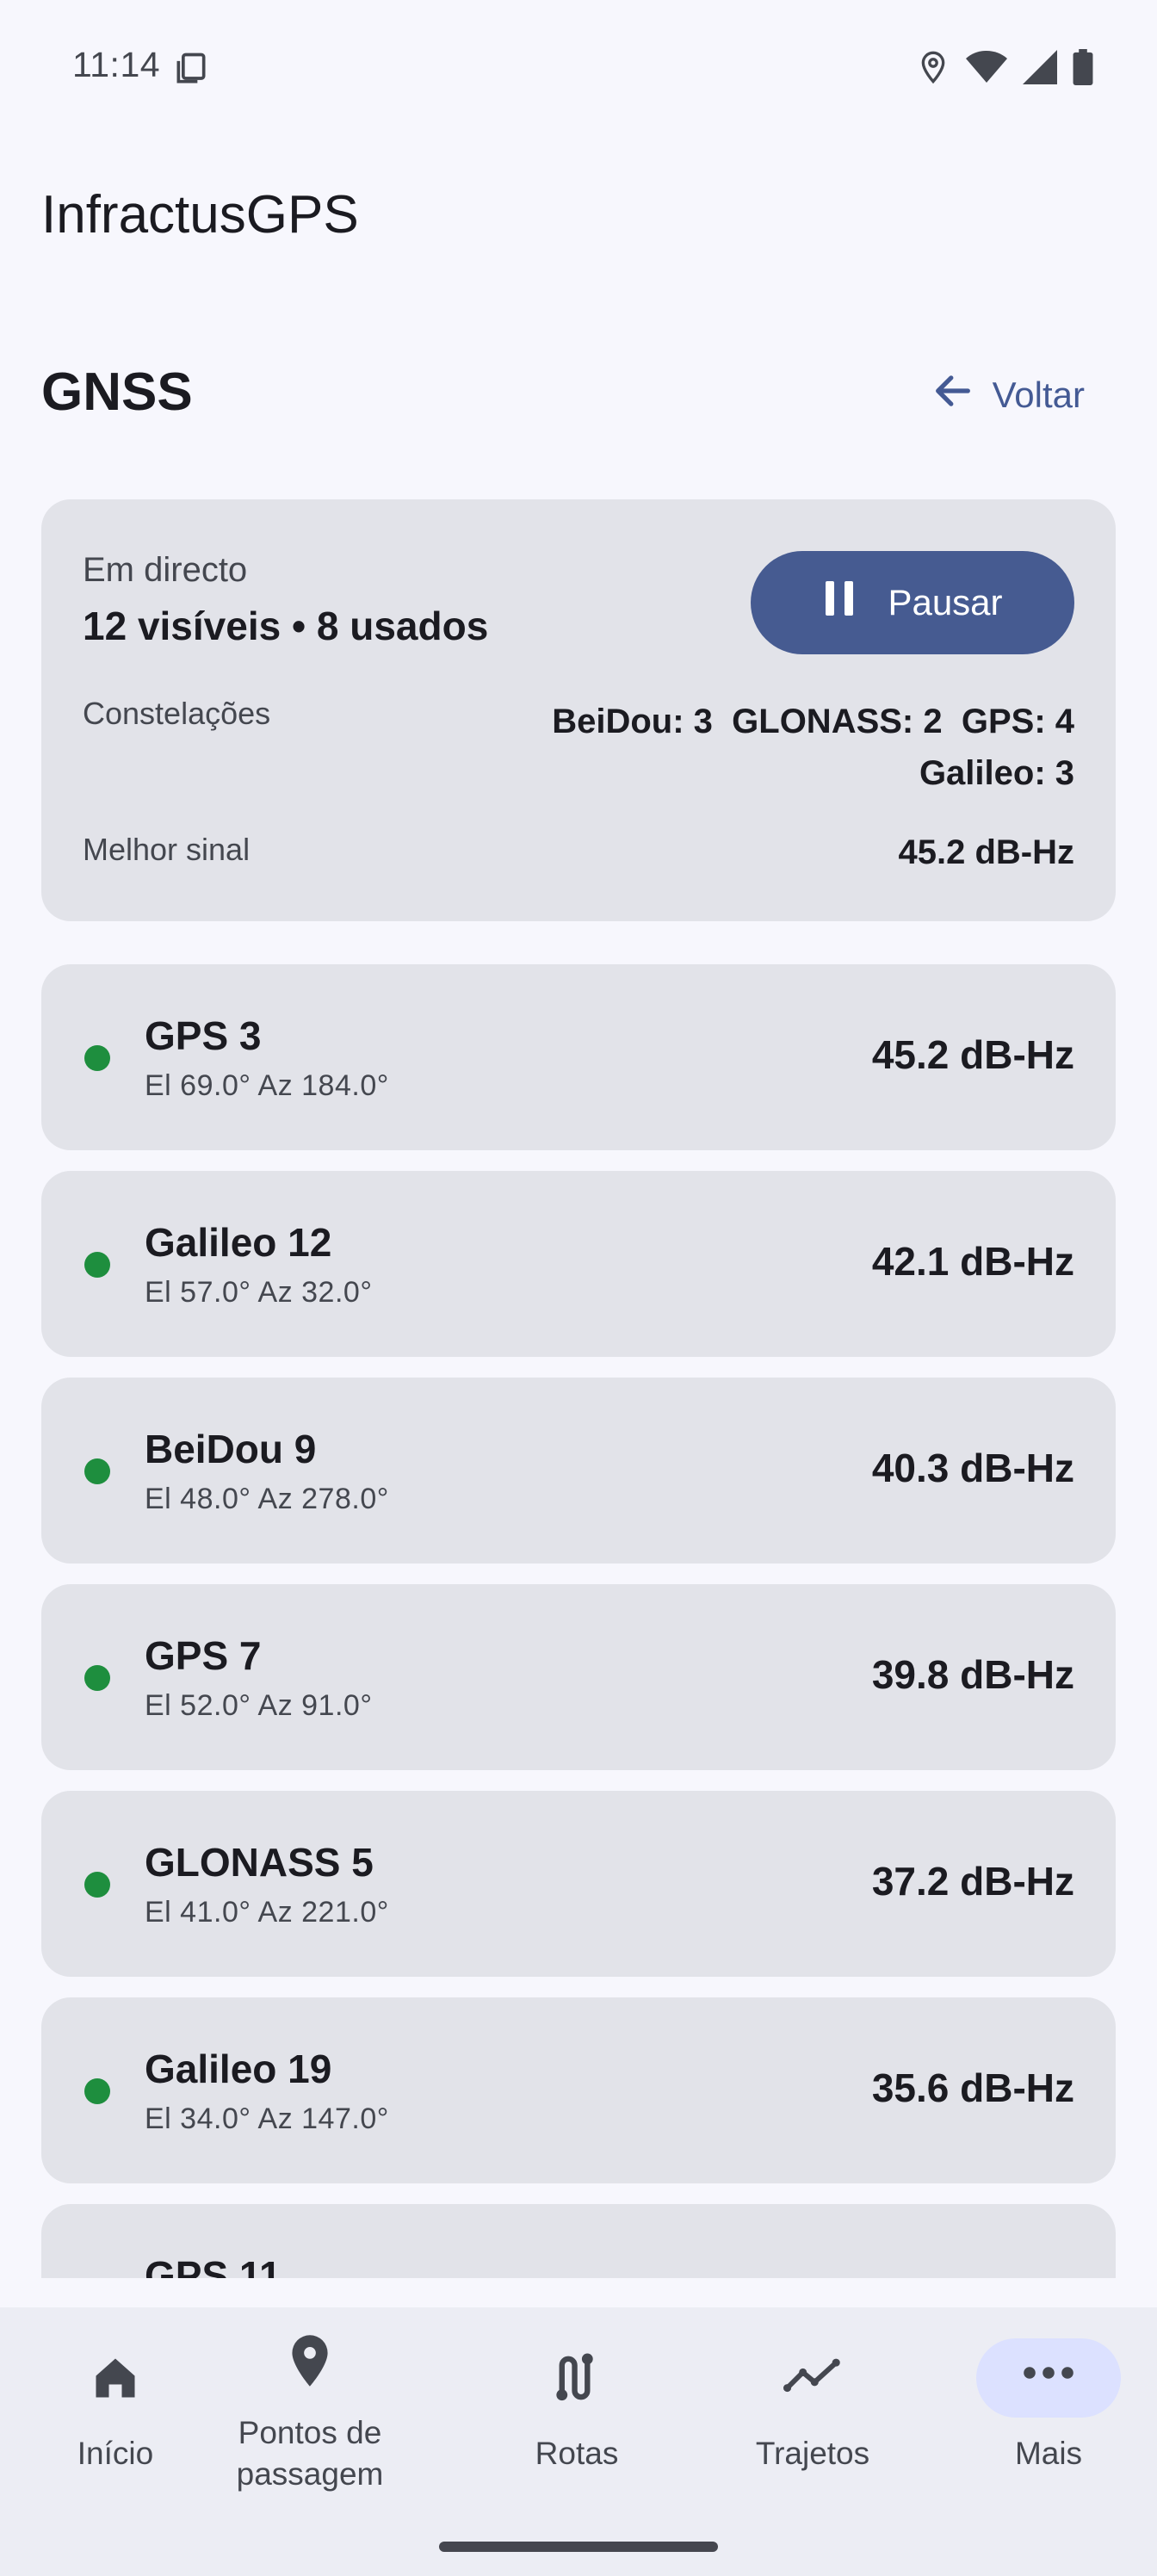  I want to click on pause-button: Pausar, so click(913, 603).